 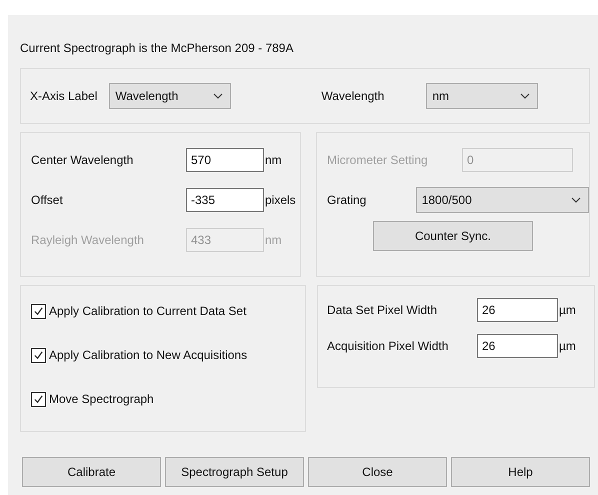 I want to click on dialog-button: Calibrate, so click(x=91, y=472).